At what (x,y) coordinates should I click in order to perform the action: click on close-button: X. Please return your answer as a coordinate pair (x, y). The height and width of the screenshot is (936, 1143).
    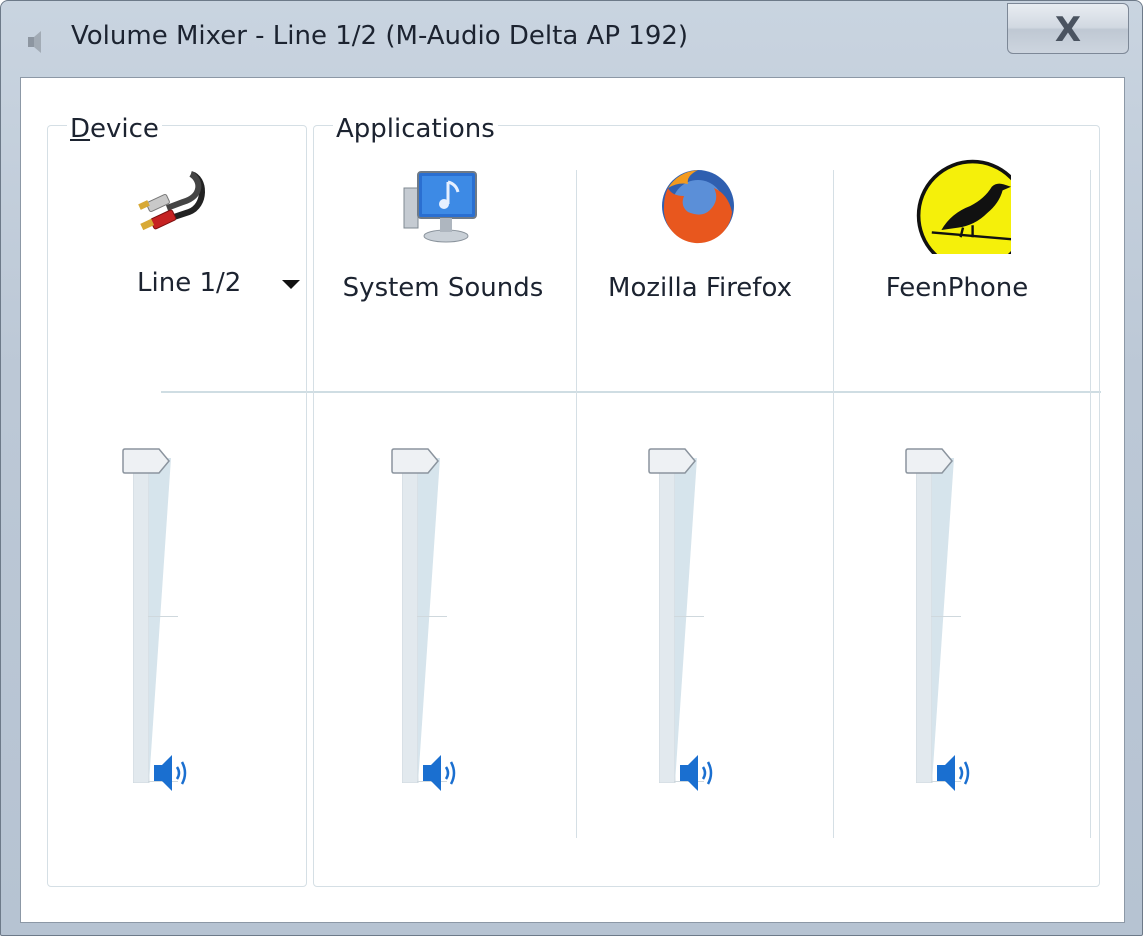
    Looking at the image, I should click on (1068, 28).